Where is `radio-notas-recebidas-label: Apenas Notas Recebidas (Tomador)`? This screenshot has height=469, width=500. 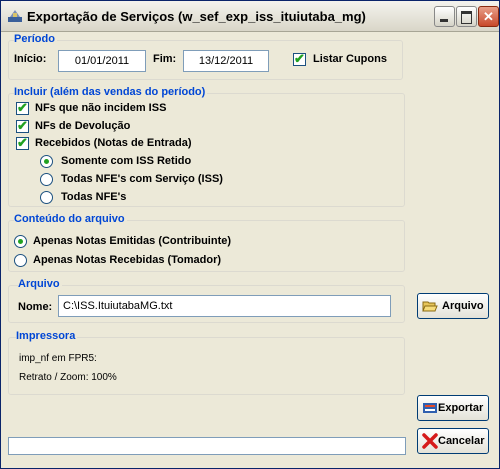 radio-notas-recebidas-label: Apenas Notas Recebidas (Tomador) is located at coordinates (127, 260).